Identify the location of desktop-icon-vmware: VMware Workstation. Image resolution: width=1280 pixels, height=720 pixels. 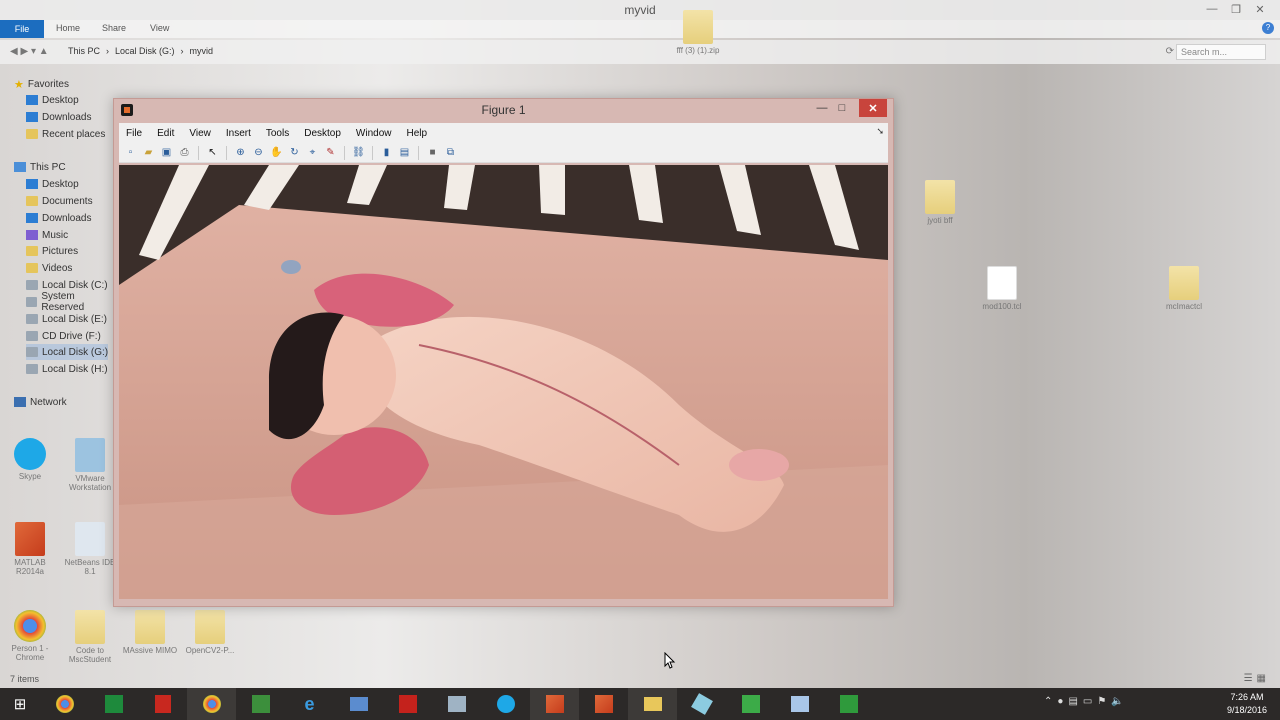
(90, 465).